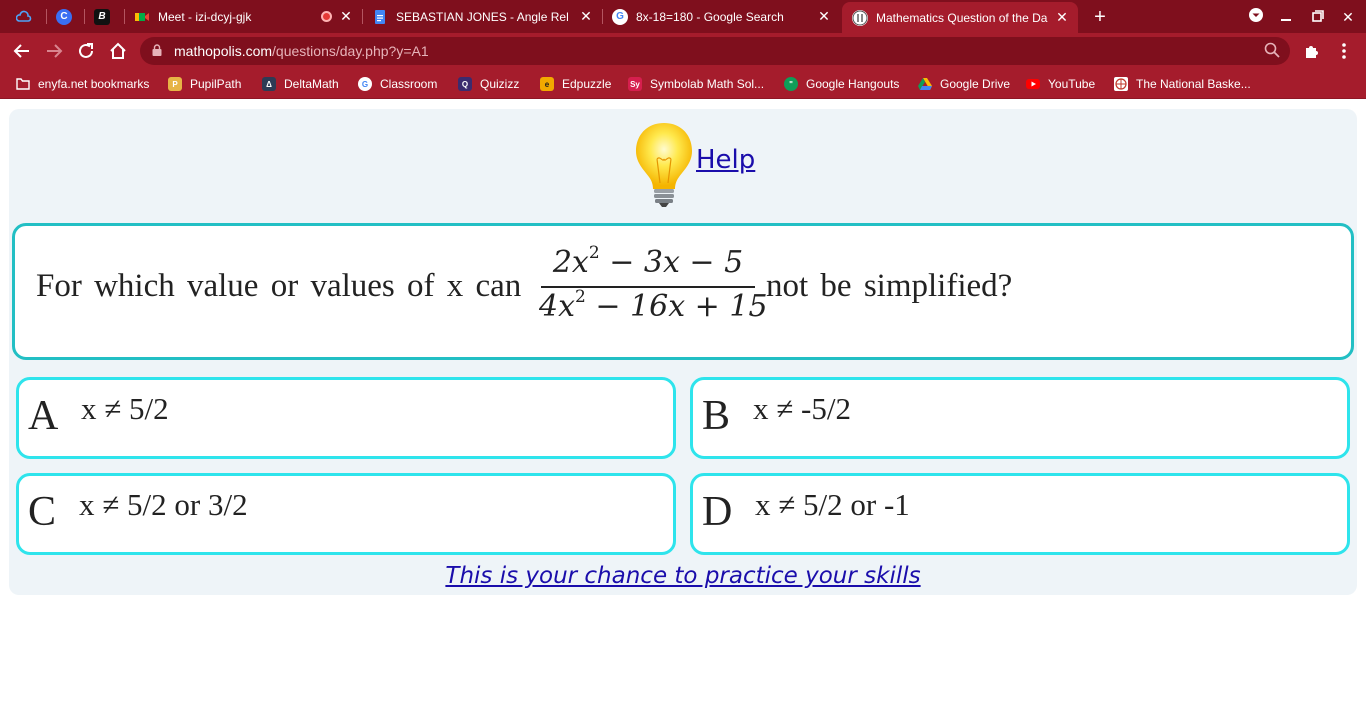 The width and height of the screenshot is (1366, 720). I want to click on tab-search-button, so click(1256, 17).